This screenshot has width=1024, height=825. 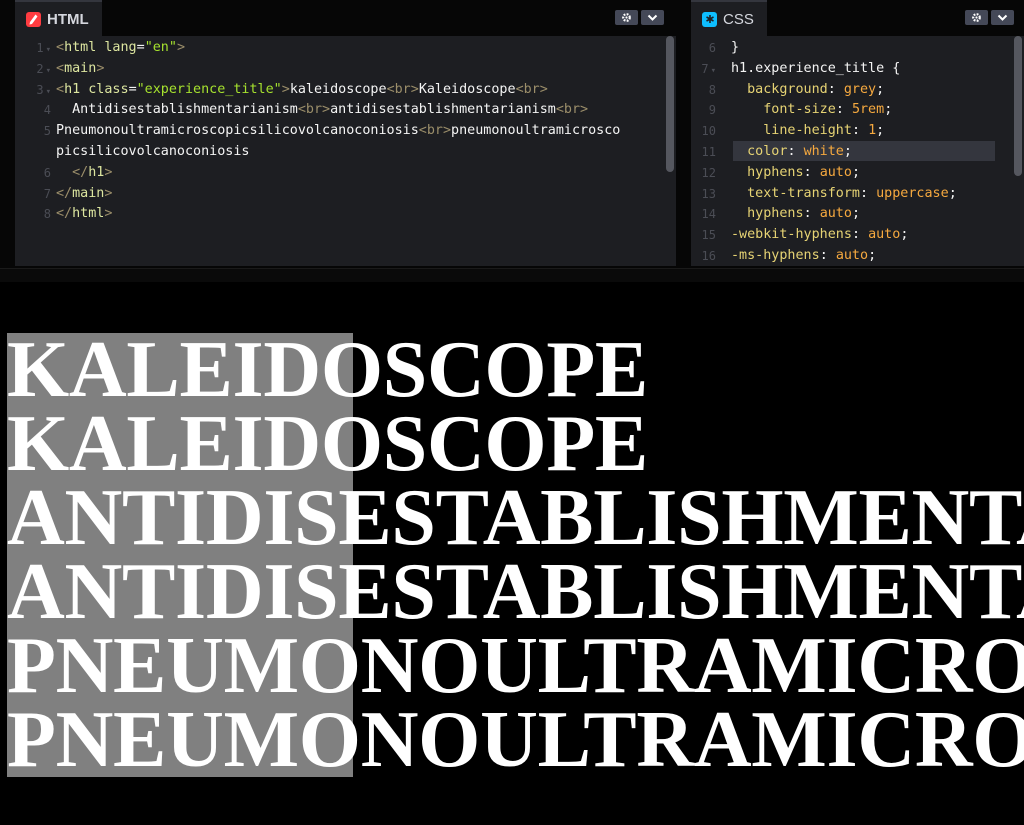 What do you see at coordinates (791, 152) in the screenshot?
I see `code-text: color: white;` at bounding box center [791, 152].